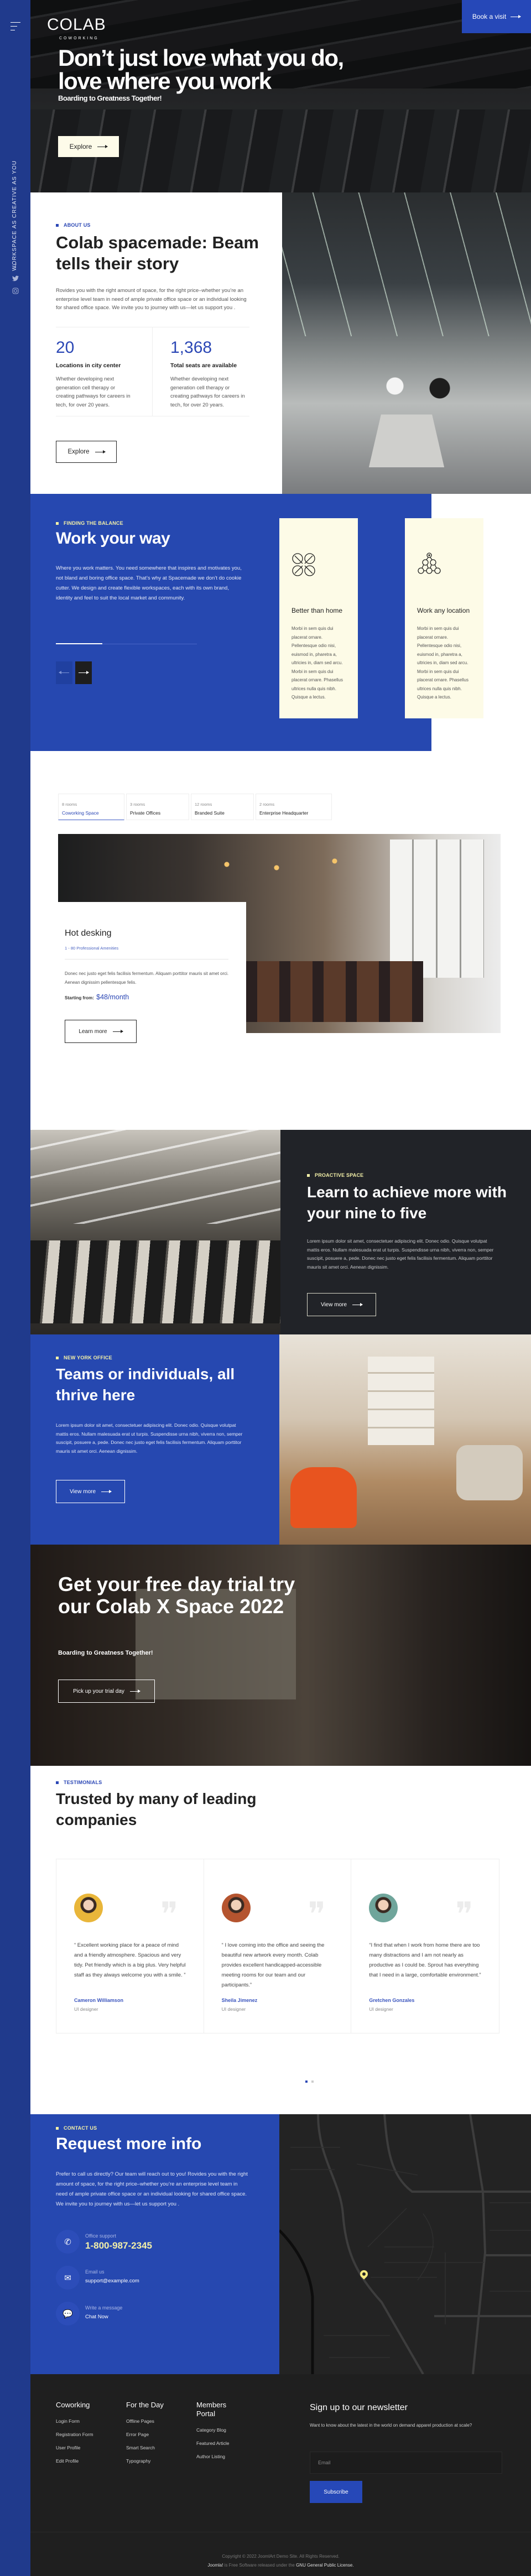 The image size is (531, 2576). I want to click on view-more-label: View more, so click(82, 1491).